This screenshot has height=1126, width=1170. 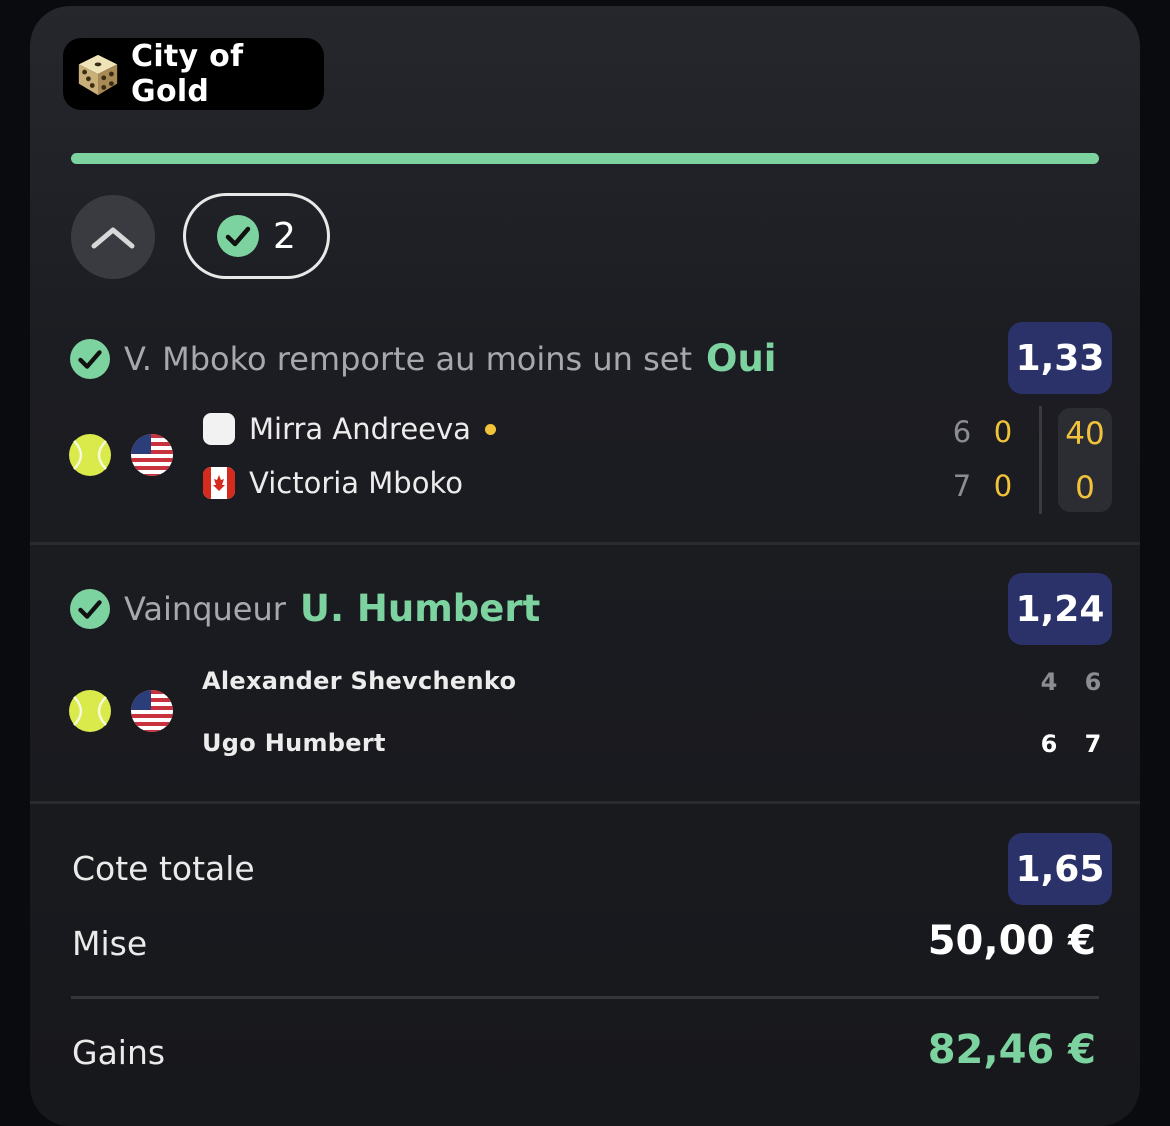 I want to click on game-score-box: 40 0, so click(x=1085, y=460).